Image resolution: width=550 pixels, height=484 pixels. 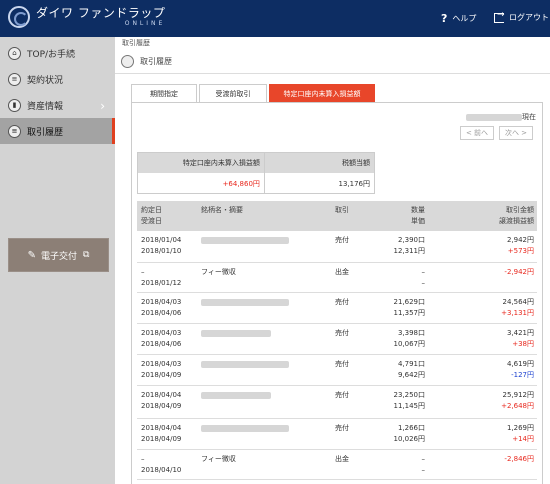 What do you see at coordinates (411, 428) in the screenshot?
I see `quantity: 1,266口` at bounding box center [411, 428].